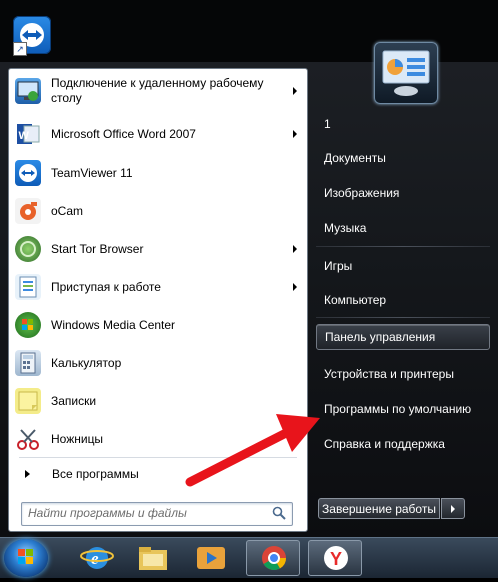 The height and width of the screenshot is (582, 498). Describe the element at coordinates (380, 337) in the screenshot. I see `control-panel-label: Панель управления` at that location.